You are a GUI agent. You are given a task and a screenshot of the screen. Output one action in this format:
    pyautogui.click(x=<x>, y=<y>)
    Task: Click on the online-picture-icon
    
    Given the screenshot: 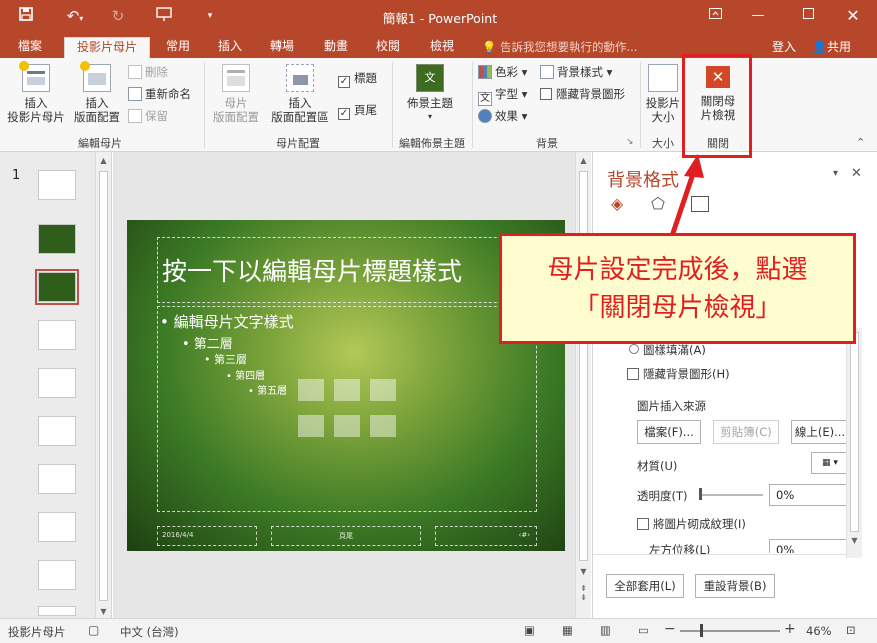 What is the action you would take?
    pyautogui.click(x=347, y=426)
    